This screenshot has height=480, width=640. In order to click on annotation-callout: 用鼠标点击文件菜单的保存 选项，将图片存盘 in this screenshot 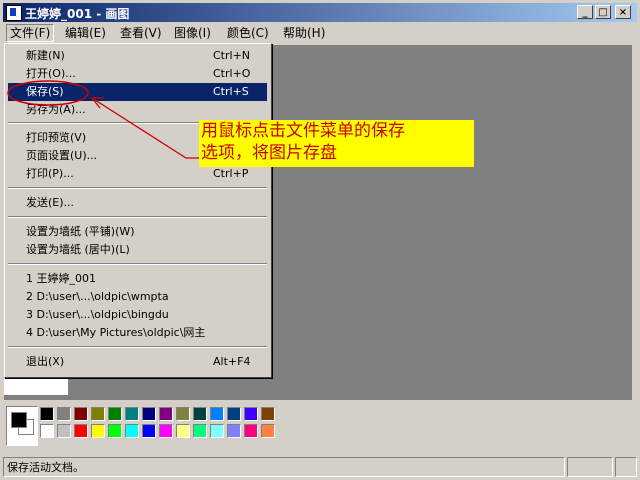, I will do `click(336, 143)`.